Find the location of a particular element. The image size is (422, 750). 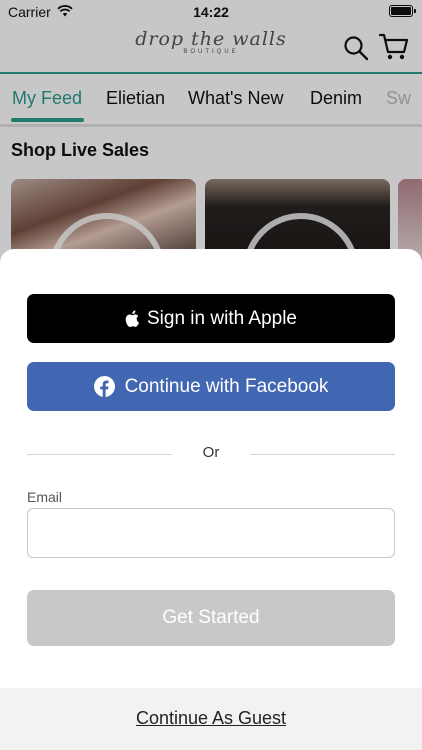

guest-bar: Continue As Guest is located at coordinates (211, 719).